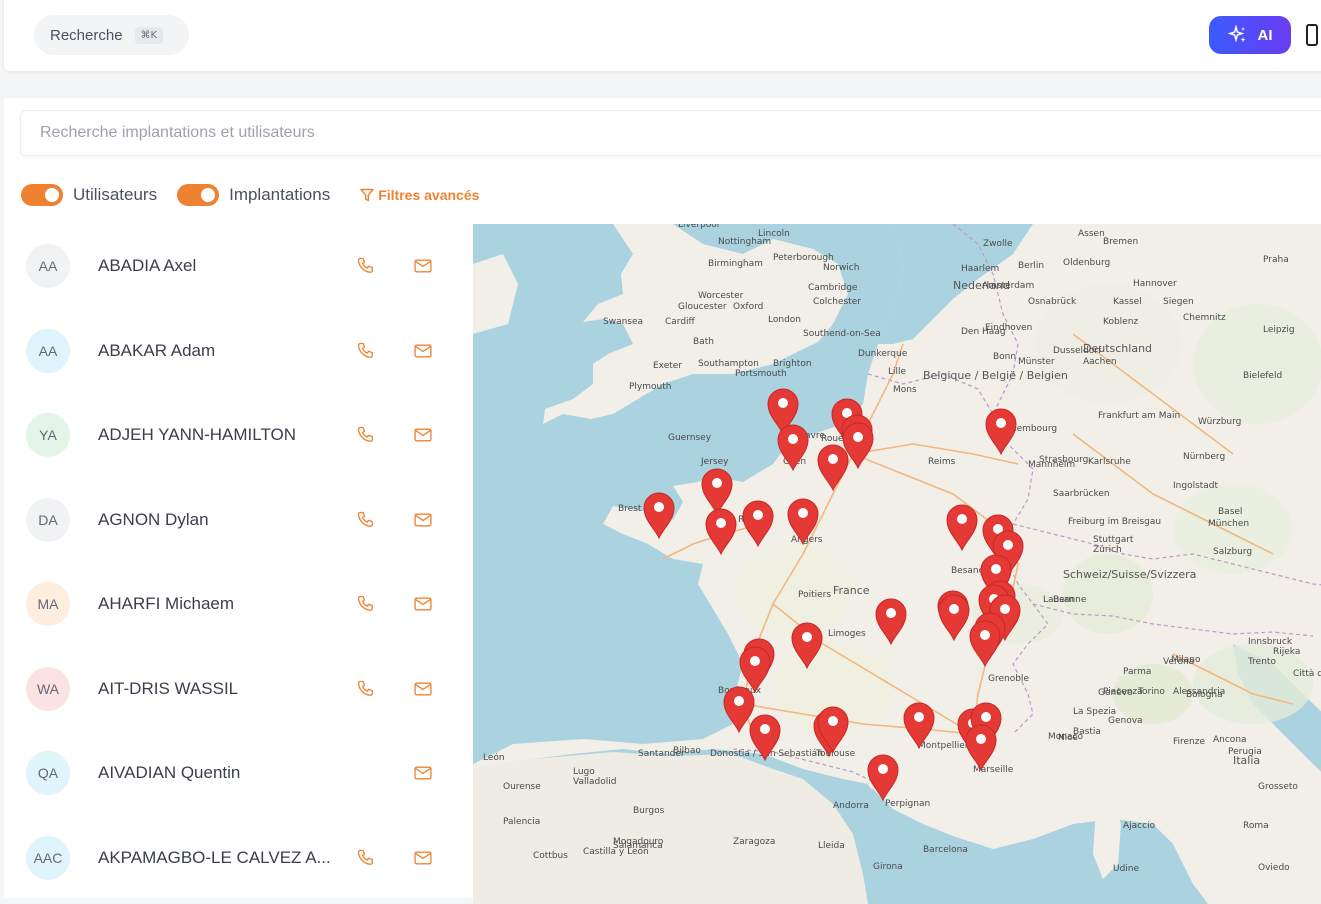  What do you see at coordinates (1117, 348) in the screenshot?
I see `map-country-label: Deutschland` at bounding box center [1117, 348].